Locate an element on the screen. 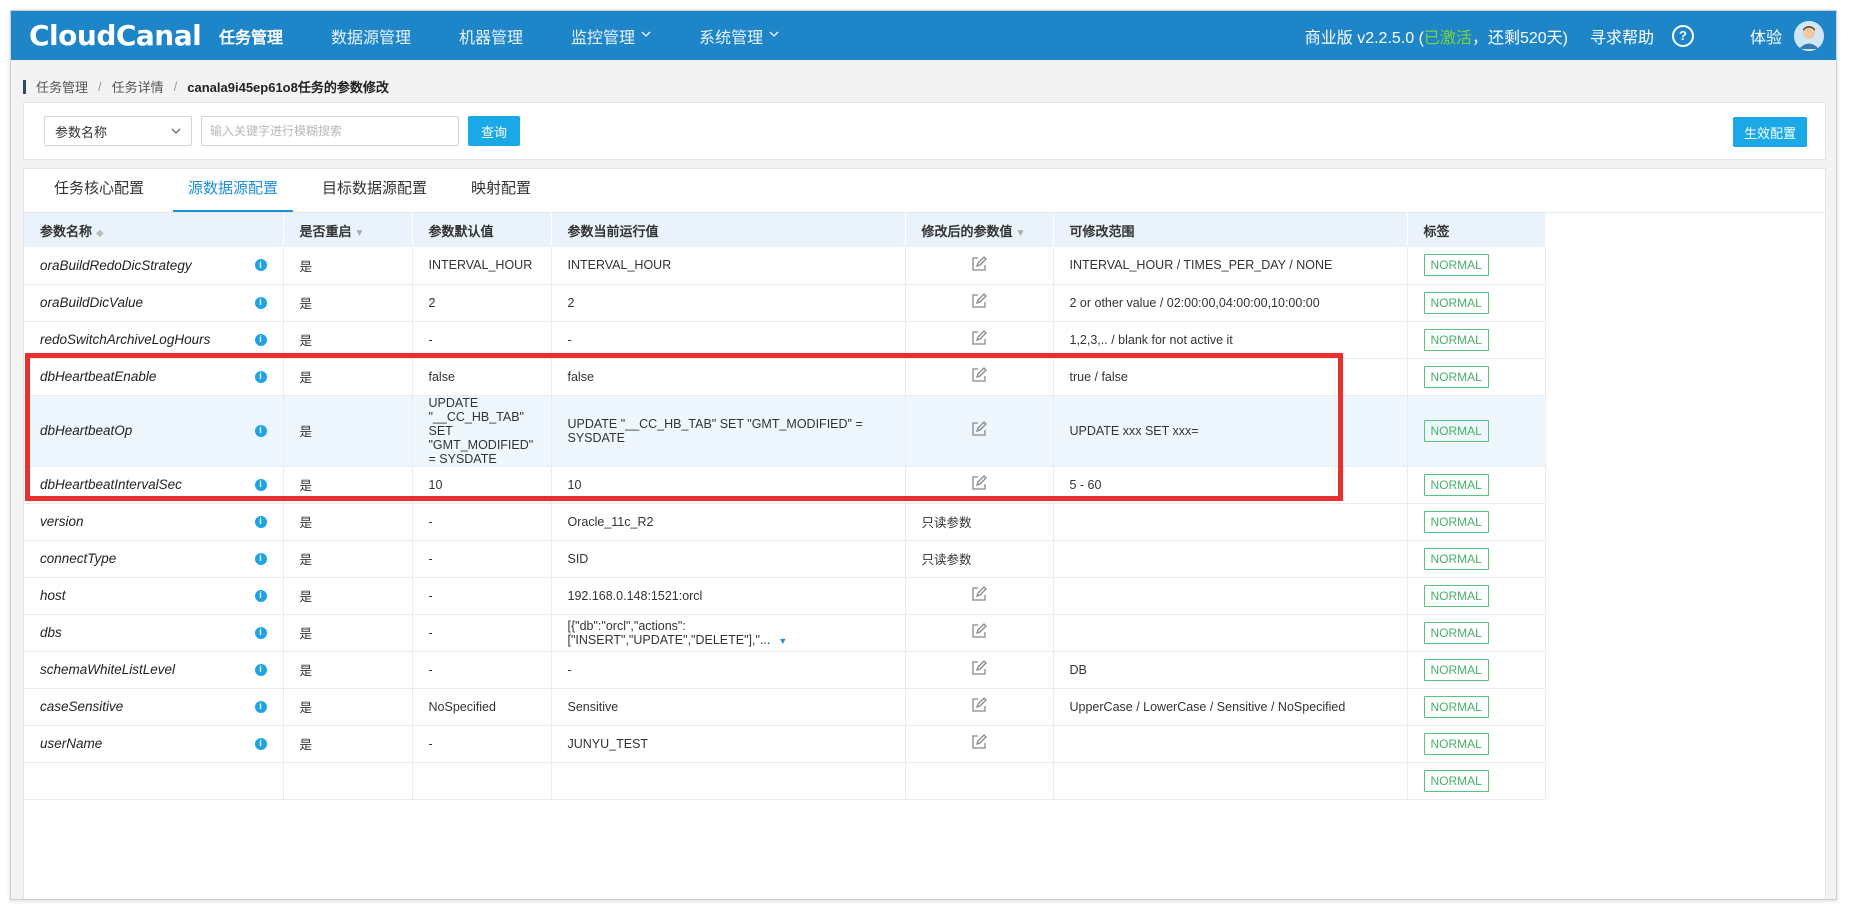 The width and height of the screenshot is (1850, 918). param-name: connectType is located at coordinates (78, 558).